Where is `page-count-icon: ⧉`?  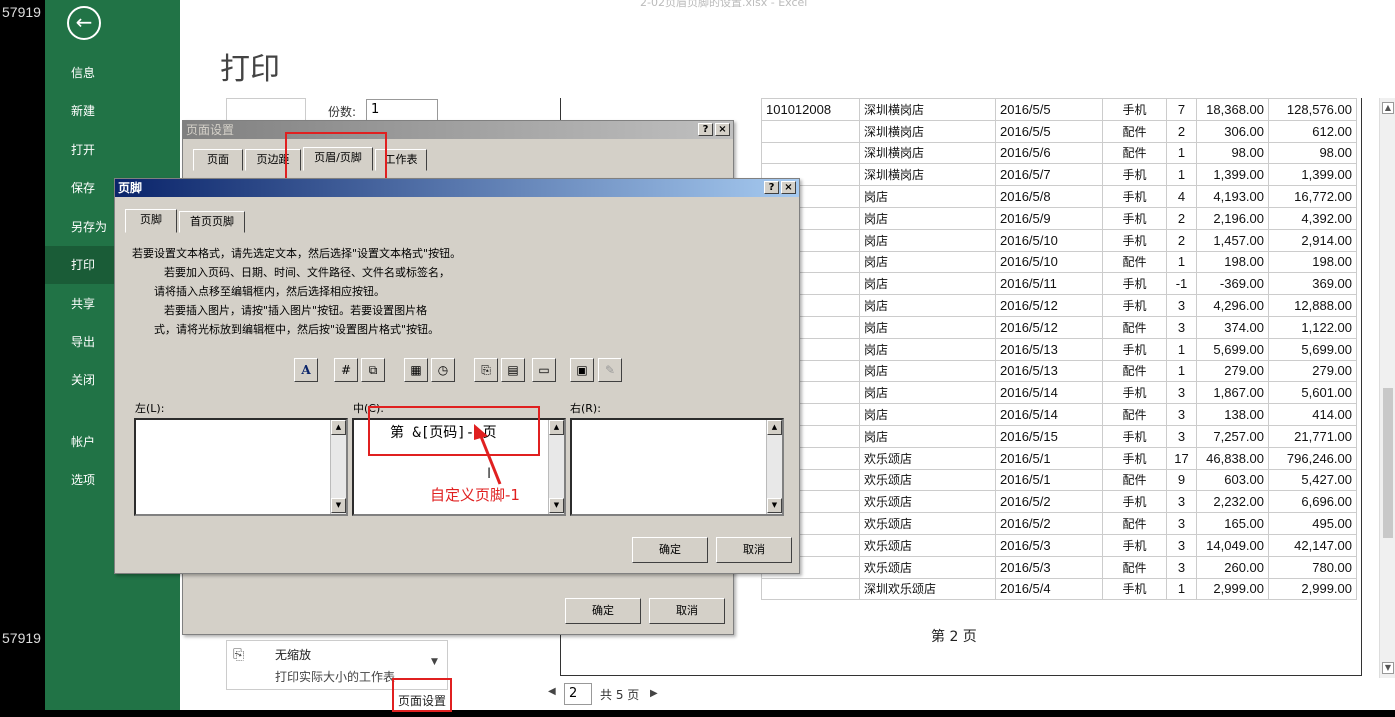
page-count-icon: ⧉ is located at coordinates (373, 370).